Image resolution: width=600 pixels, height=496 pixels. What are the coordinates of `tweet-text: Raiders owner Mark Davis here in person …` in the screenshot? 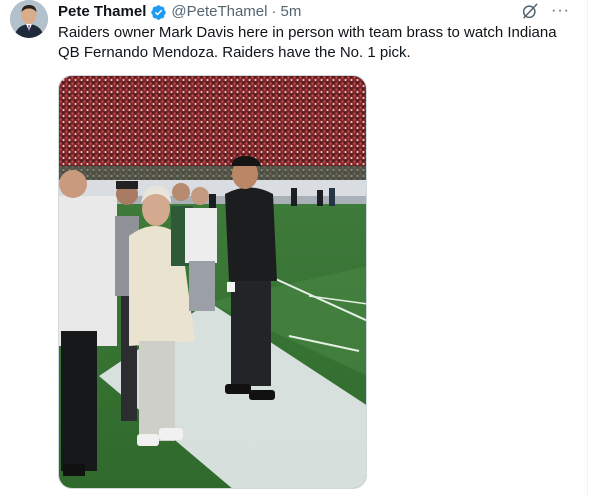 It's located at (307, 42).